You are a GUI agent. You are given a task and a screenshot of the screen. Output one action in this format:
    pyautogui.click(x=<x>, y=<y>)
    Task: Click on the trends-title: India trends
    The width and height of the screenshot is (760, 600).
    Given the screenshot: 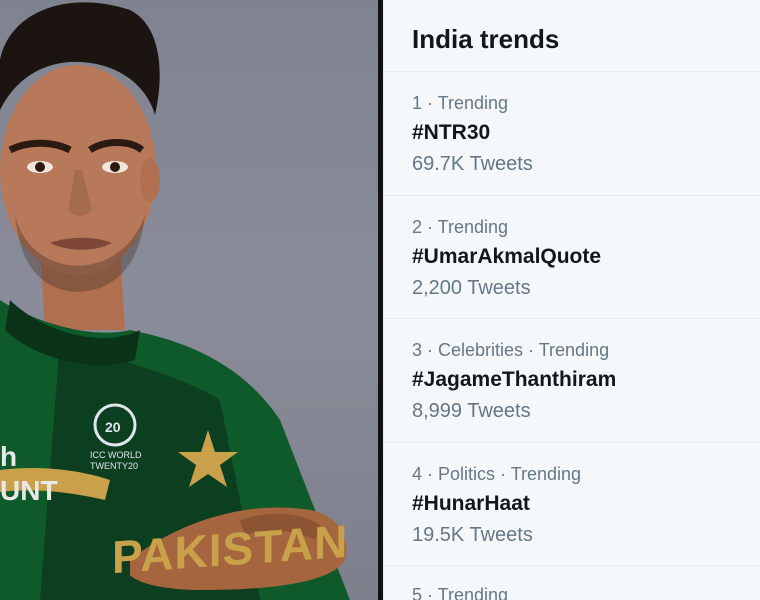 What is the action you would take?
    pyautogui.click(x=486, y=39)
    